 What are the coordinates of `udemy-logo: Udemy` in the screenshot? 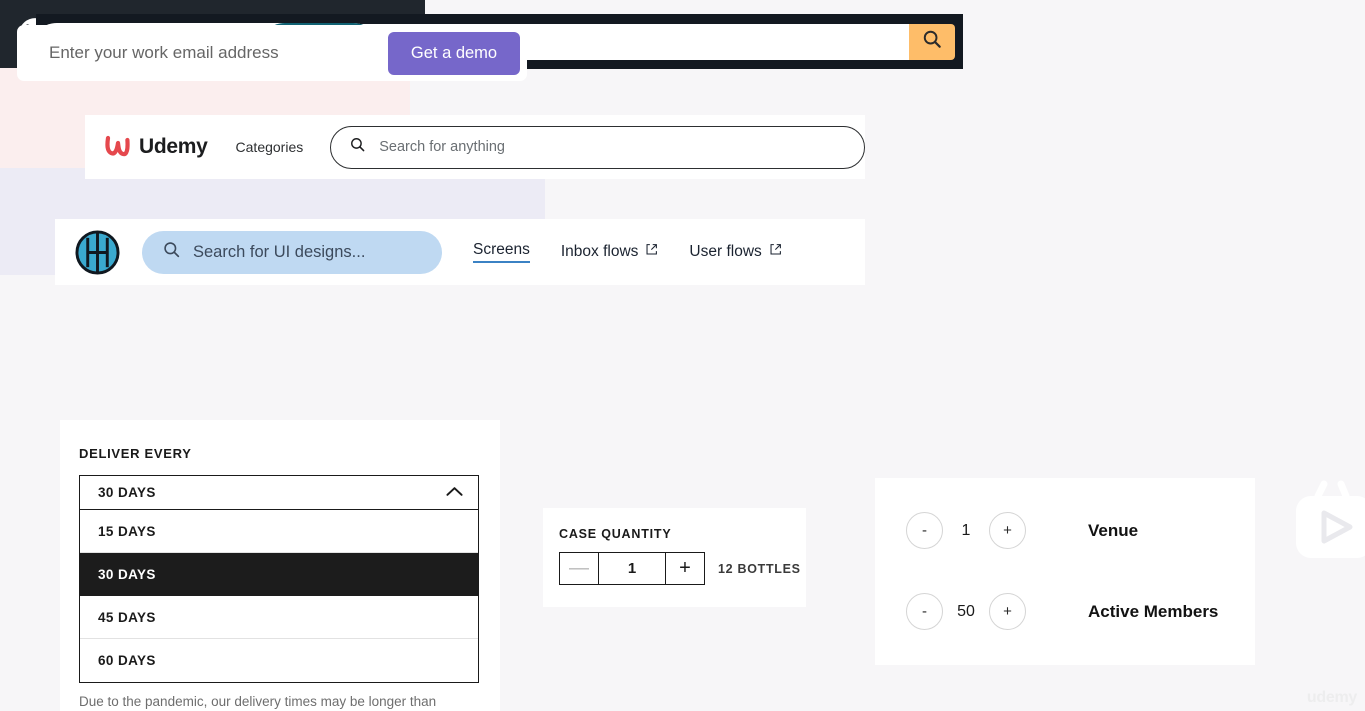 It's located at (155, 147).